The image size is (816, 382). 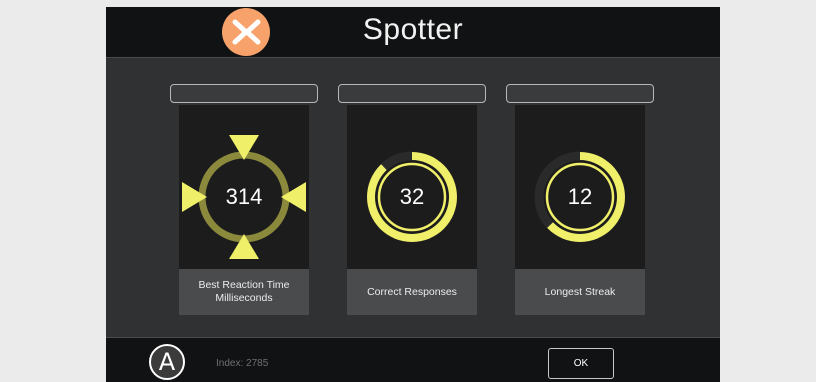 I want to click on correct-responses-label: Correct Responses, so click(x=412, y=291).